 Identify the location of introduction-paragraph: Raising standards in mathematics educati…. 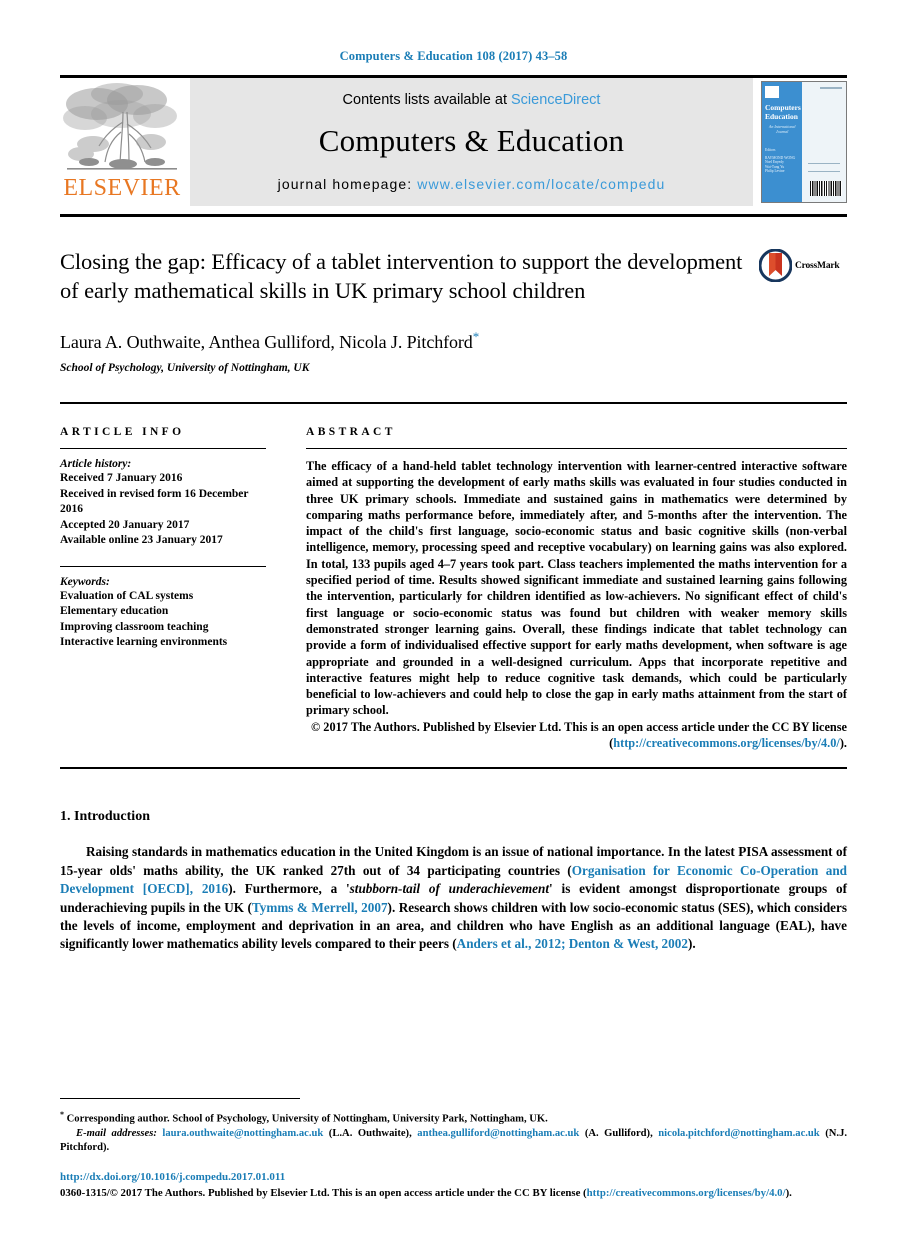
(453, 898).